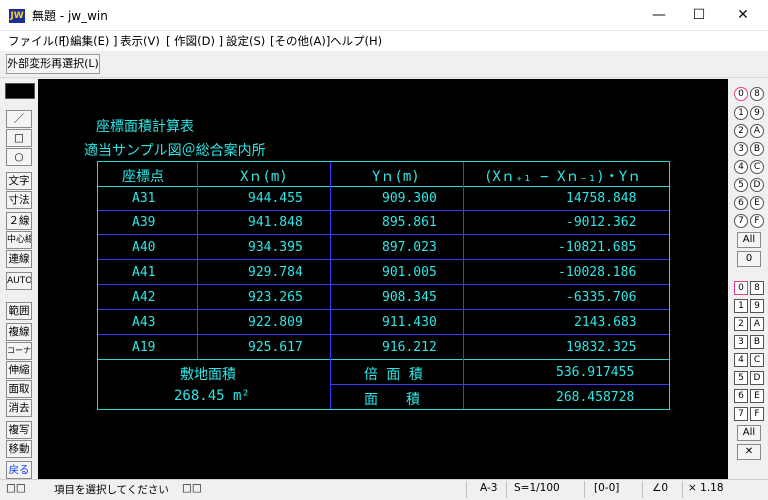 Image resolution: width=768 pixels, height=500 pixels. I want to click on cell-point: A43, so click(144, 322).